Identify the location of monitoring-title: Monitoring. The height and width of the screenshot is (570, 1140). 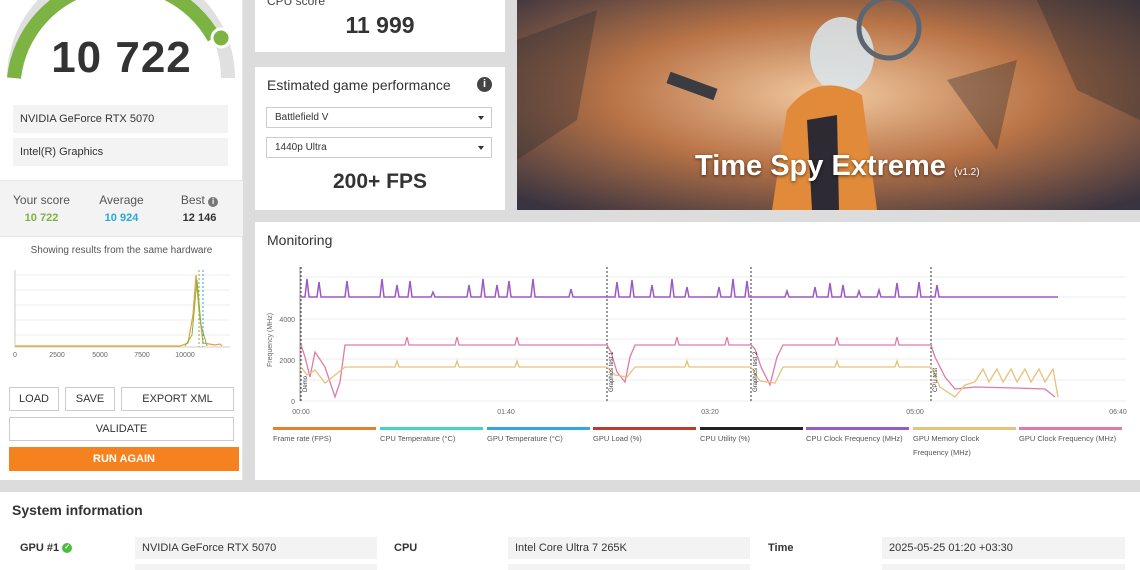
(300, 240).